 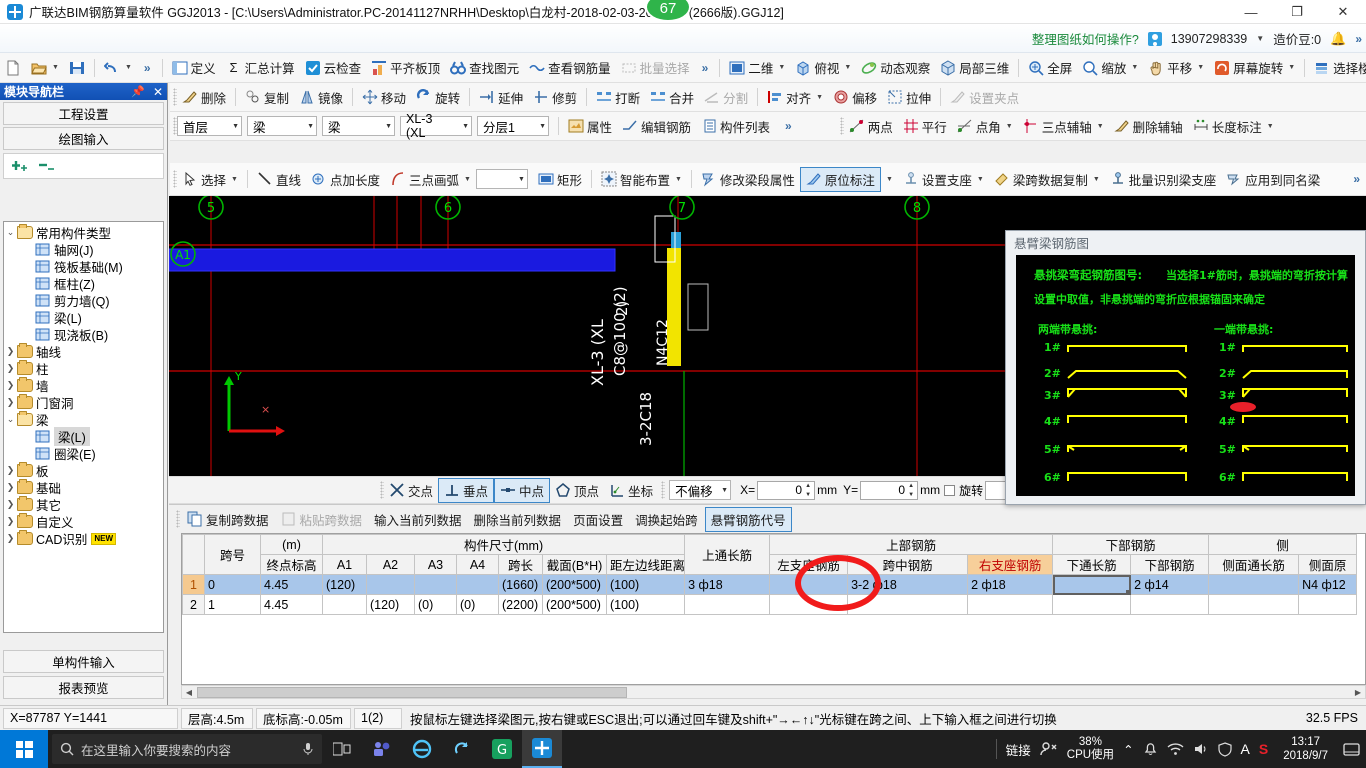 I want to click on taskbar-search-box: 在这里输入你要搜索的内容, so click(x=187, y=749).